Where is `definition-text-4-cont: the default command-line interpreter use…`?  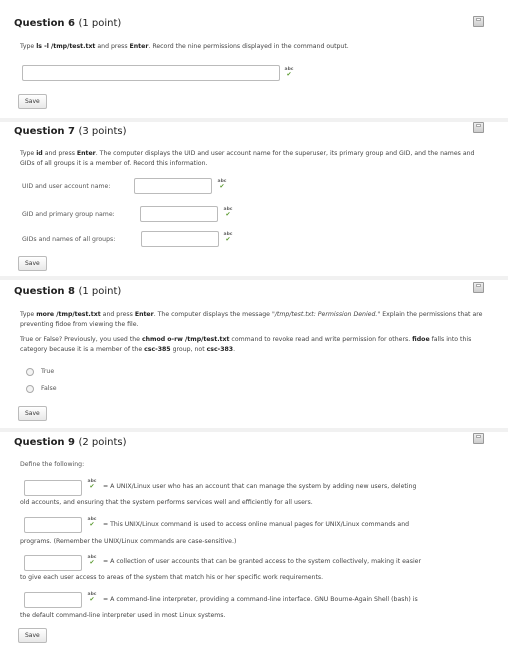
definition-text-4-cont: the default command-line interpreter use… is located at coordinates (123, 615).